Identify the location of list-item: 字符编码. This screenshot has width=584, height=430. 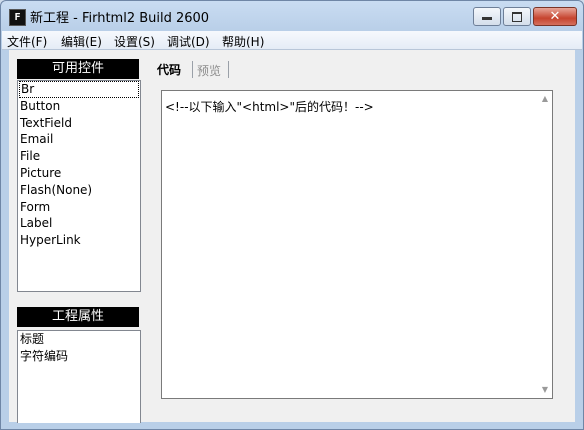
(79, 356).